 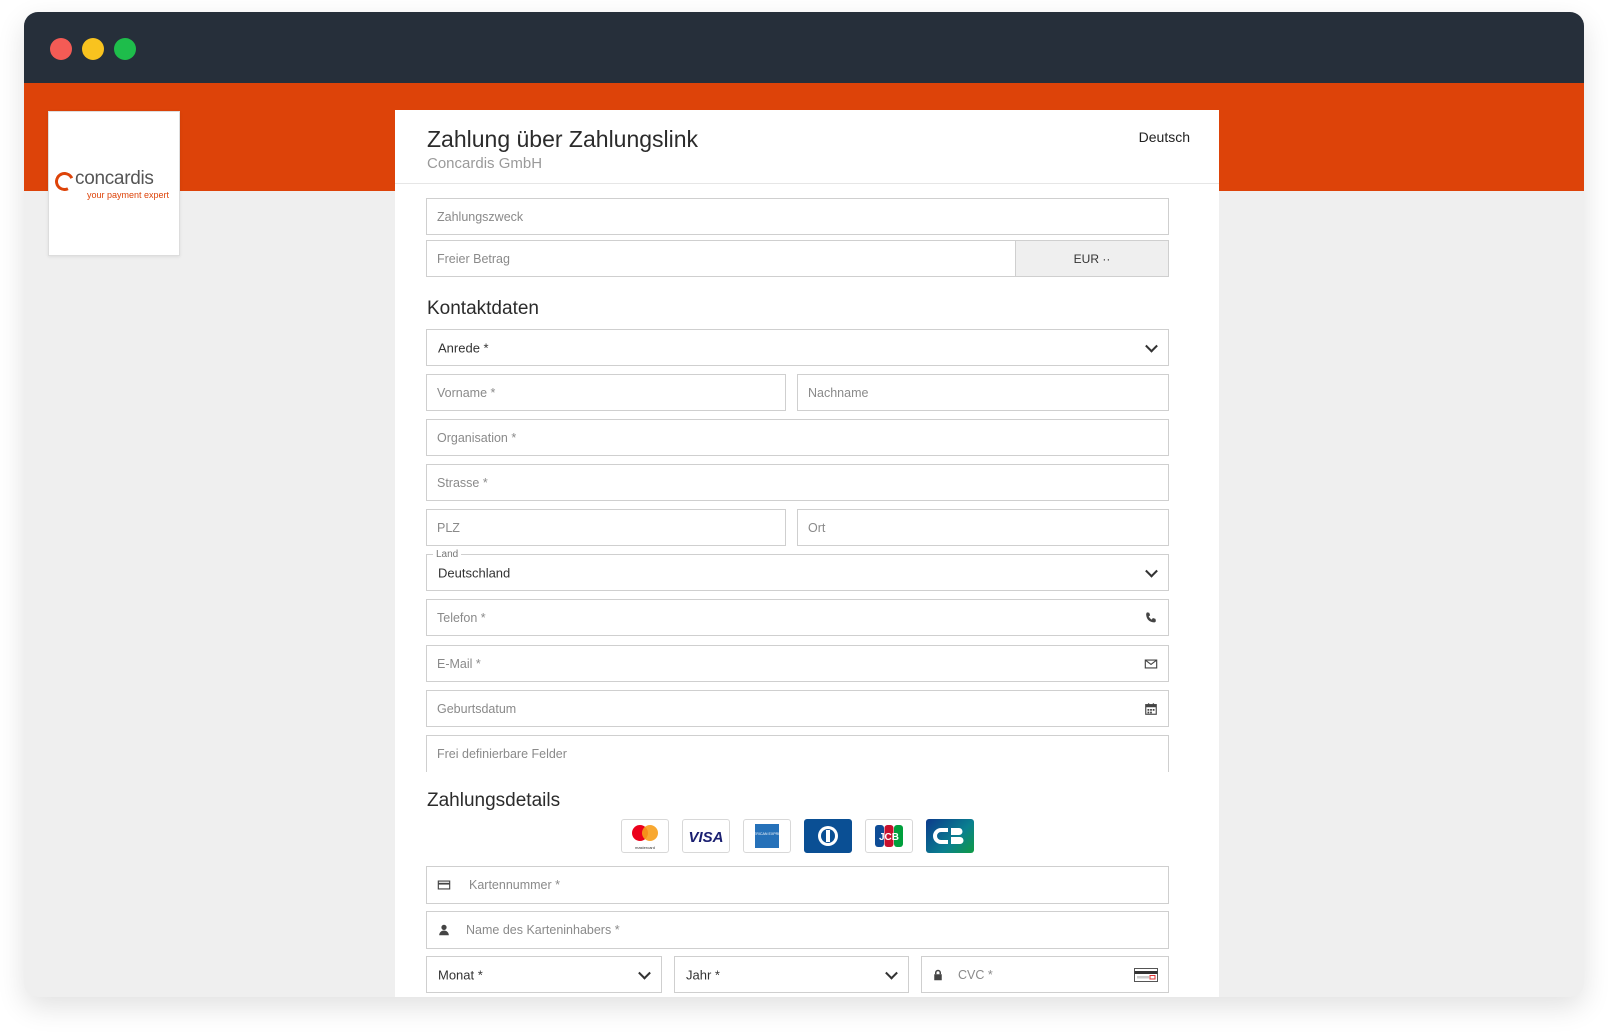 What do you see at coordinates (975, 974) in the screenshot?
I see `cvc-placeholder: CVC *` at bounding box center [975, 974].